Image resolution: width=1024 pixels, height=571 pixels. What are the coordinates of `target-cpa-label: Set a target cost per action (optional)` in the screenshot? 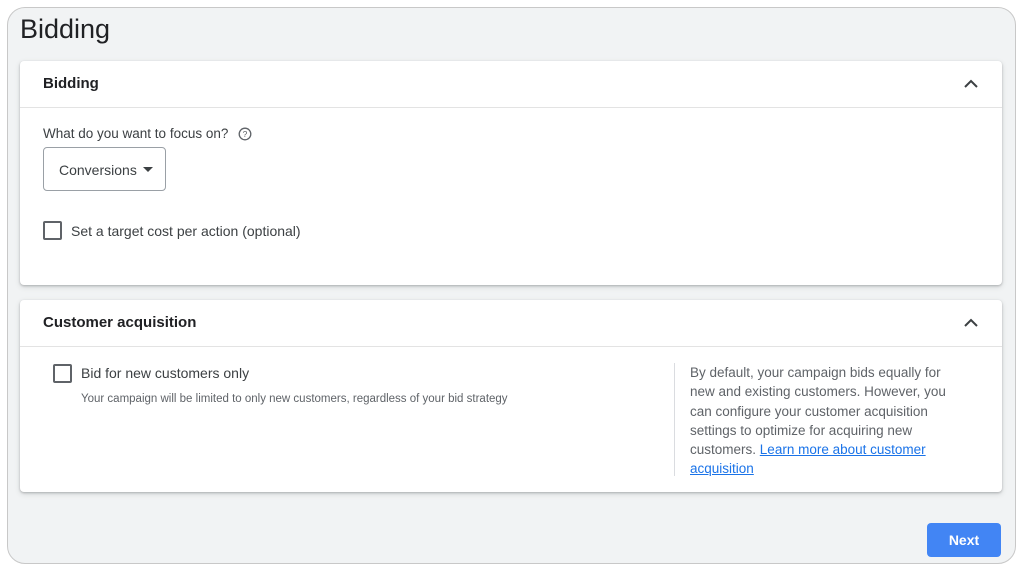 It's located at (186, 231).